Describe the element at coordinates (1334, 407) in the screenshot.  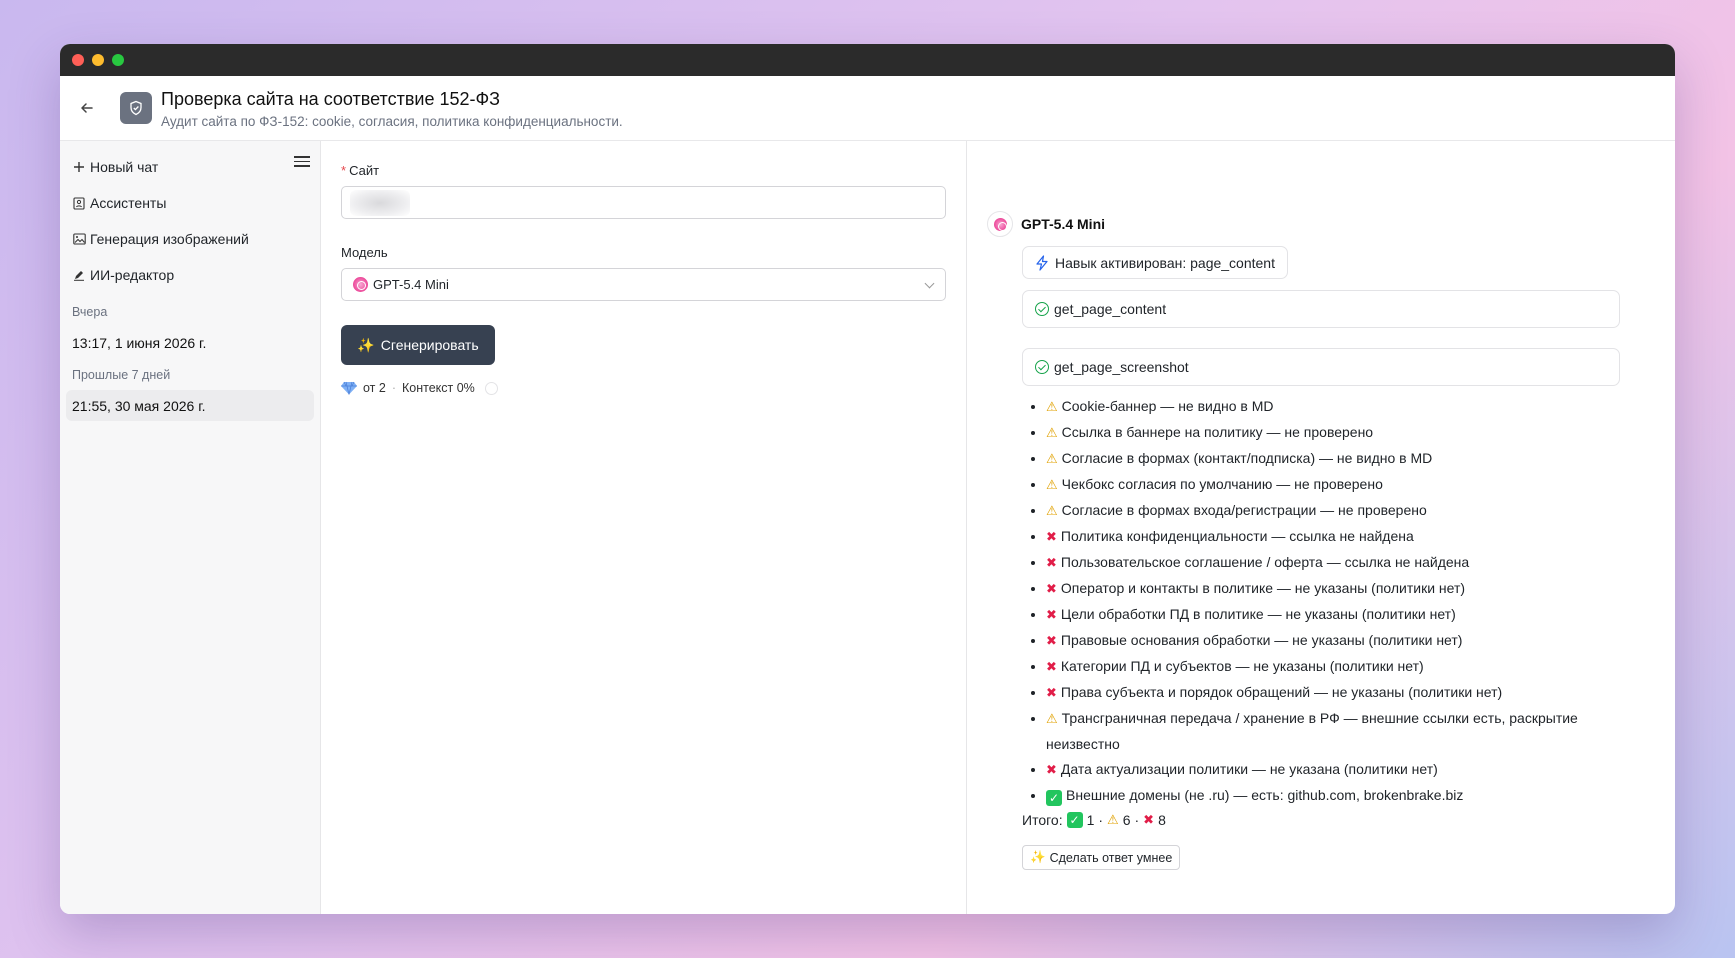
I see `finding-item: ⚠Cookie-баннер — не видно в MD` at that location.